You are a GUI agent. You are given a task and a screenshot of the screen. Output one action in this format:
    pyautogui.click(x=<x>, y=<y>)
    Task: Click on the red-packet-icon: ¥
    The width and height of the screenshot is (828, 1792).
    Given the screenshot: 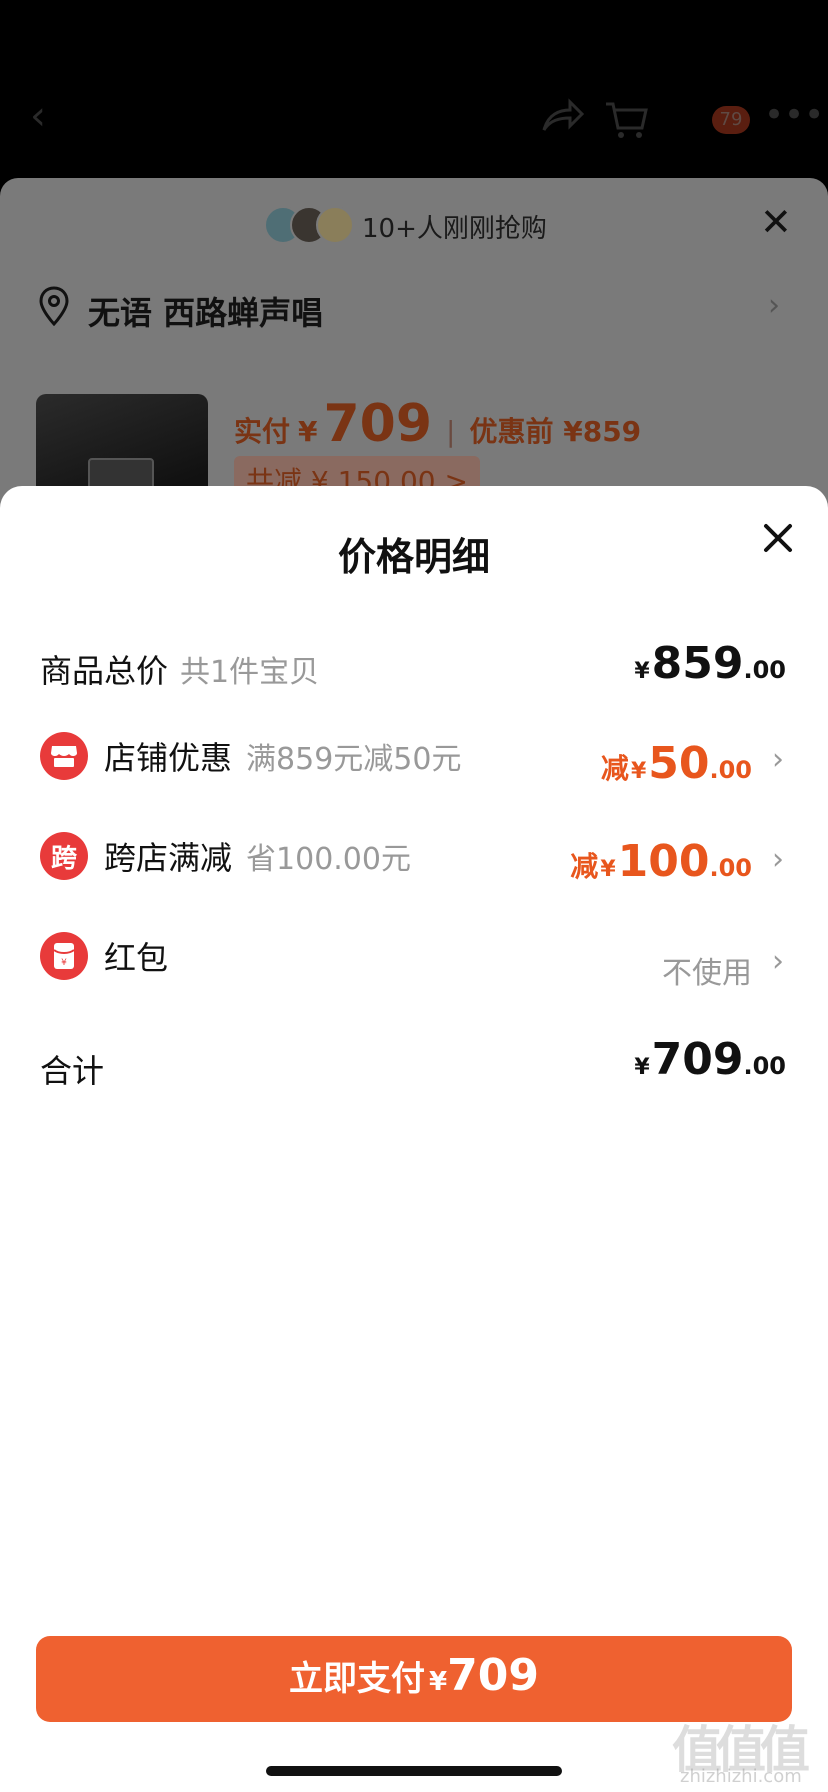 What is the action you would take?
    pyautogui.click(x=64, y=956)
    